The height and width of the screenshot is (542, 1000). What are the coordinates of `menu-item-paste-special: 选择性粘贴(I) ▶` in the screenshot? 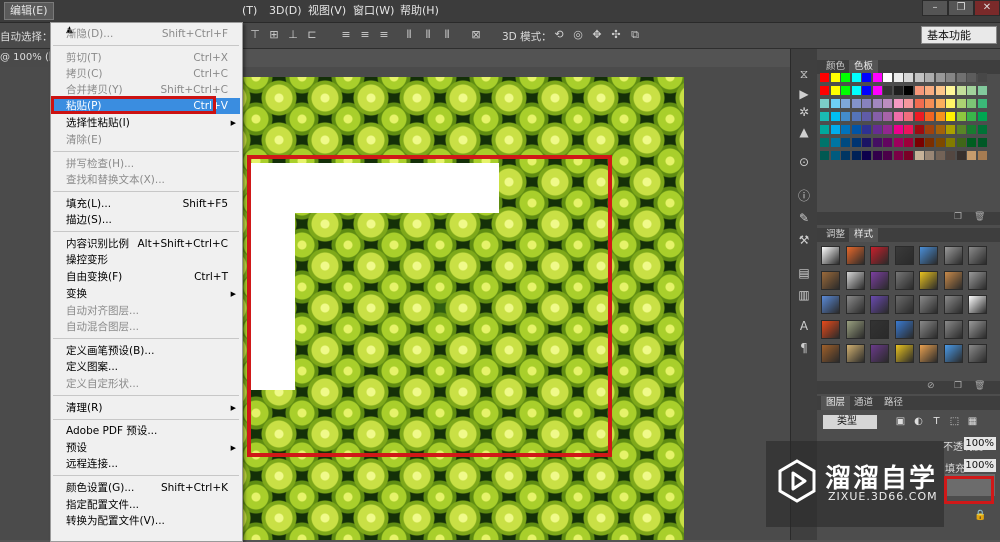 It's located at (146, 123).